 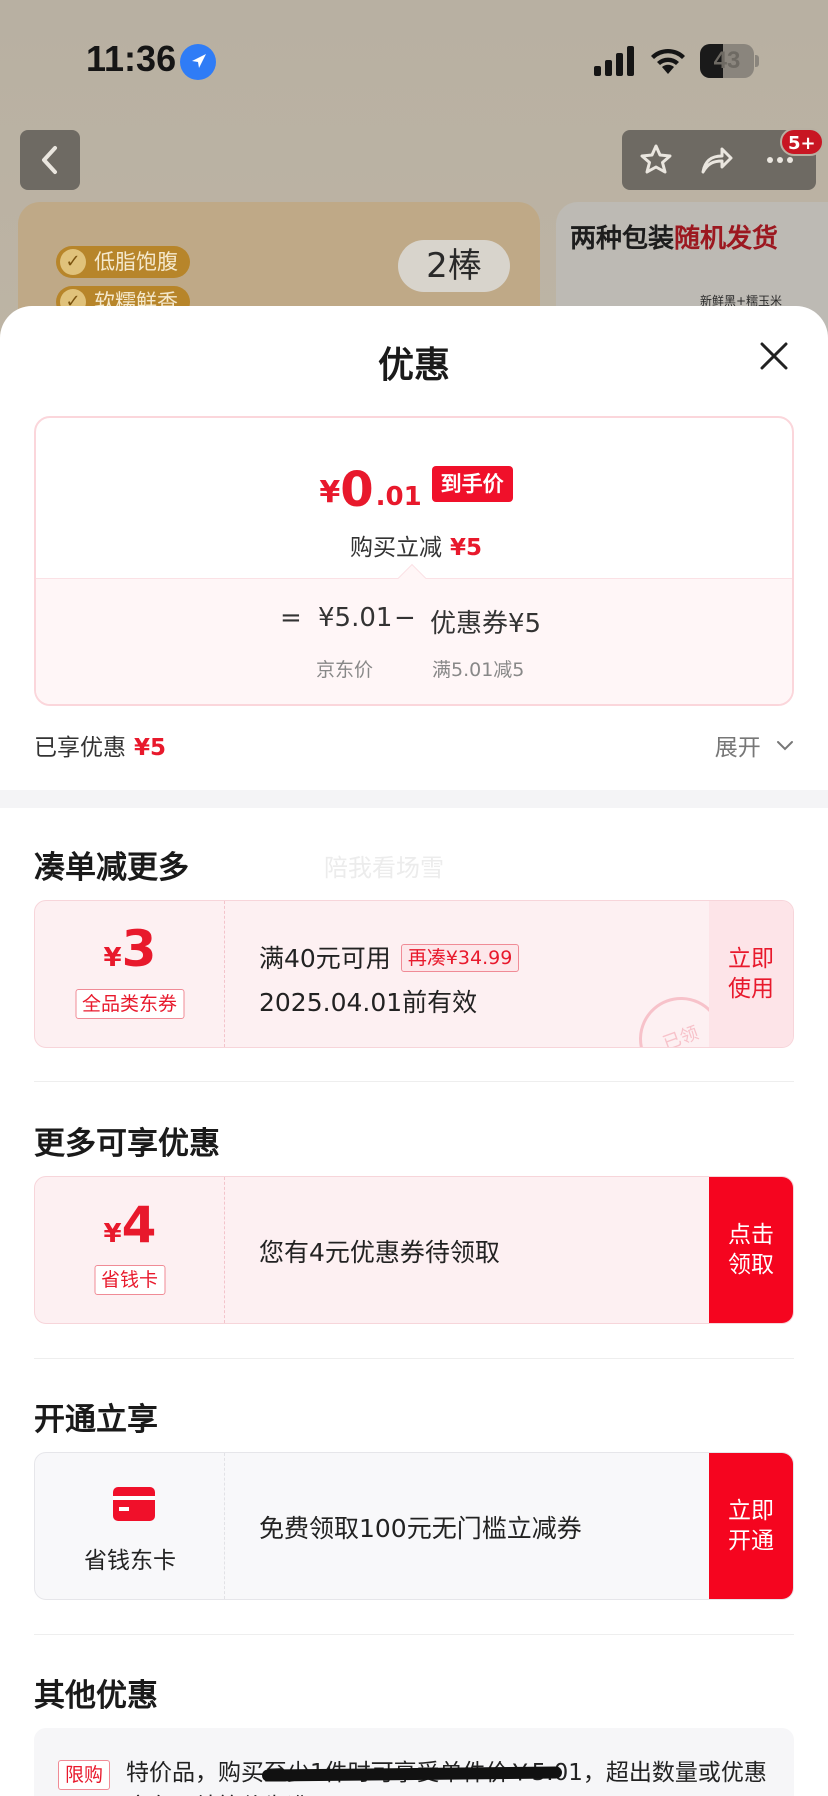 What do you see at coordinates (368, 1002) in the screenshot?
I see `coupon-expiry: 2025.04.01前有效` at bounding box center [368, 1002].